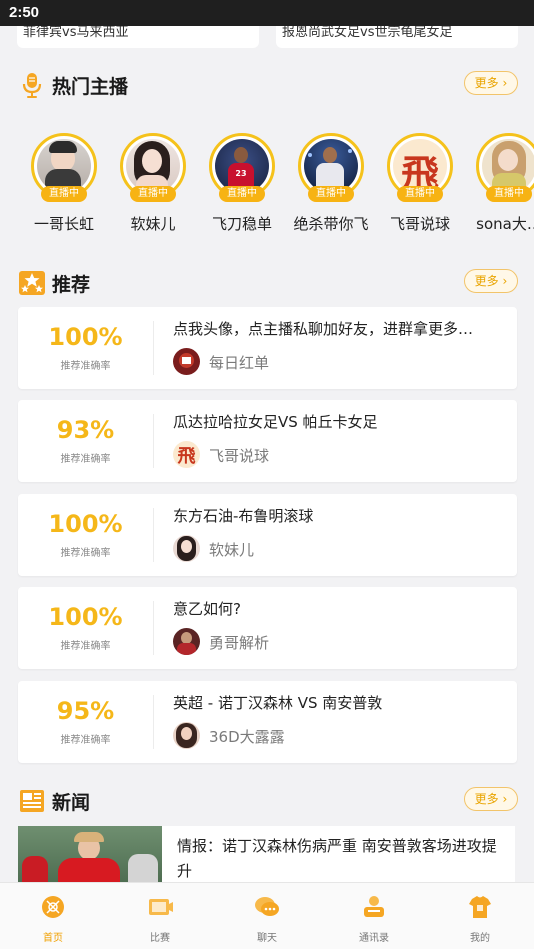  Describe the element at coordinates (374, 906) in the screenshot. I see `contacts-icon` at that location.